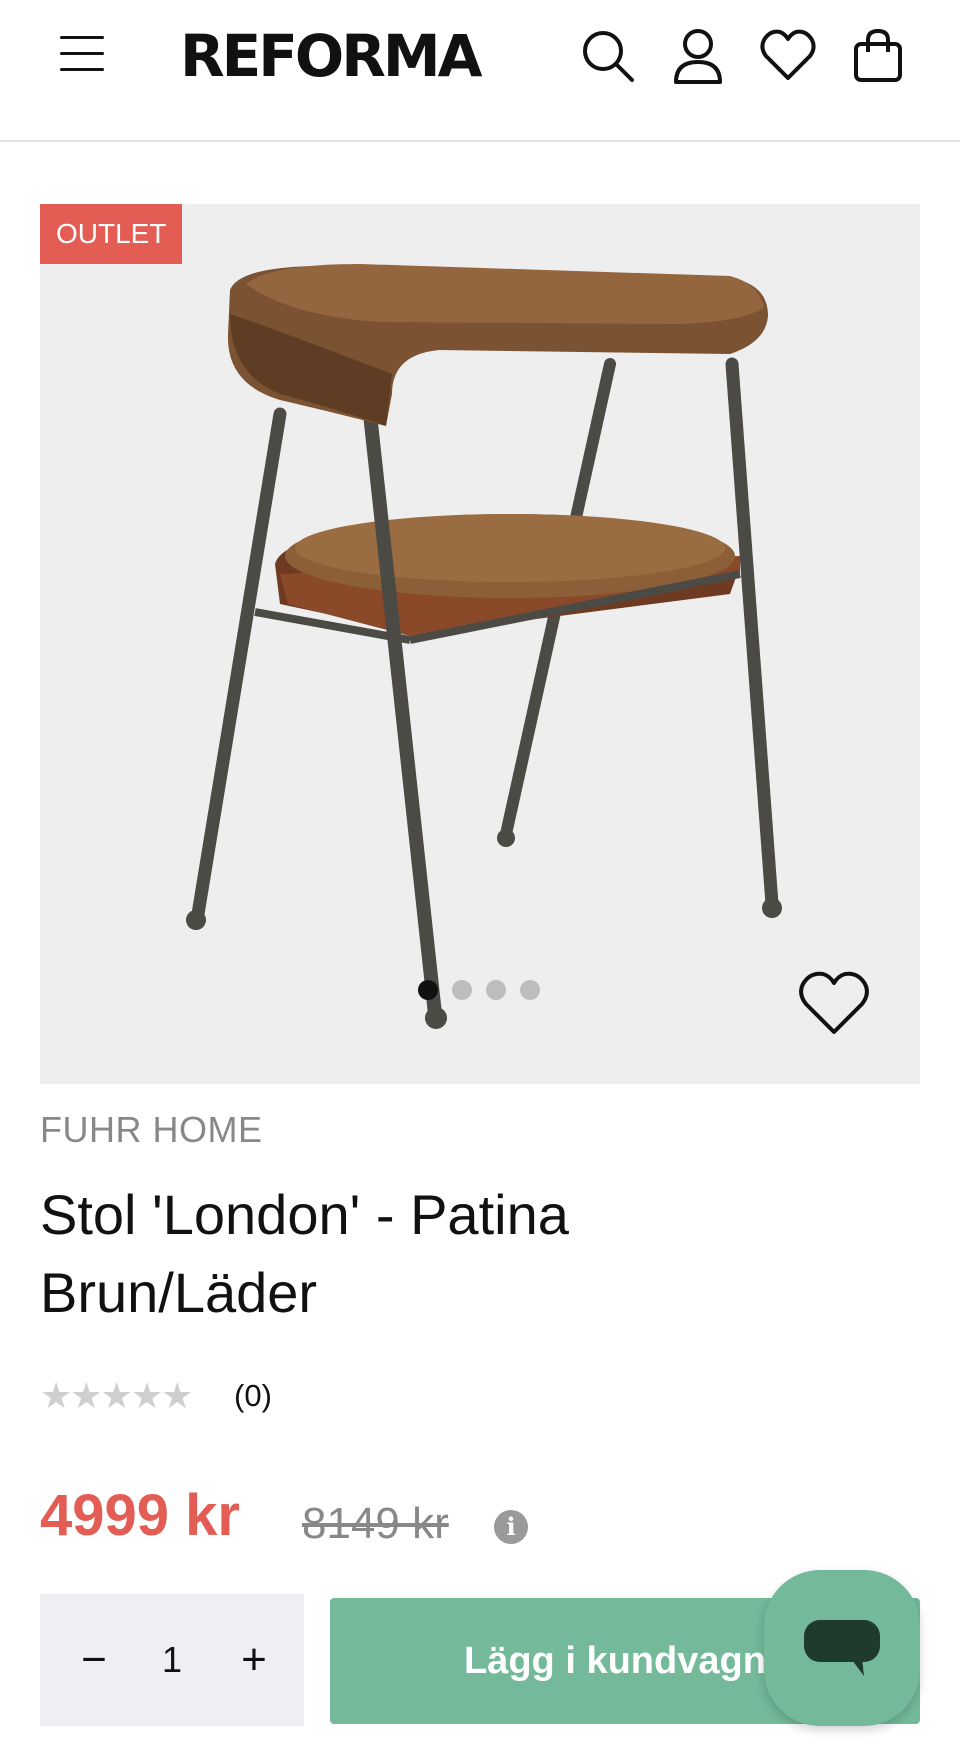 This screenshot has height=1761, width=960. Describe the element at coordinates (94, 1660) in the screenshot. I see `decrease-quantity-button: −` at that location.